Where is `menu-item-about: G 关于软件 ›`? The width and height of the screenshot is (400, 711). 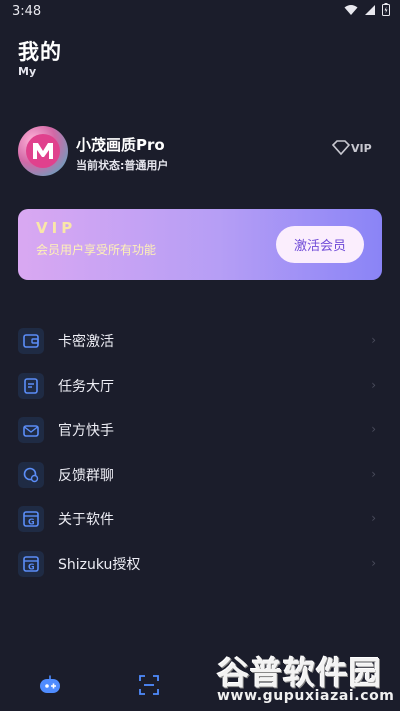 menu-item-about: G 关于软件 › is located at coordinates (200, 519).